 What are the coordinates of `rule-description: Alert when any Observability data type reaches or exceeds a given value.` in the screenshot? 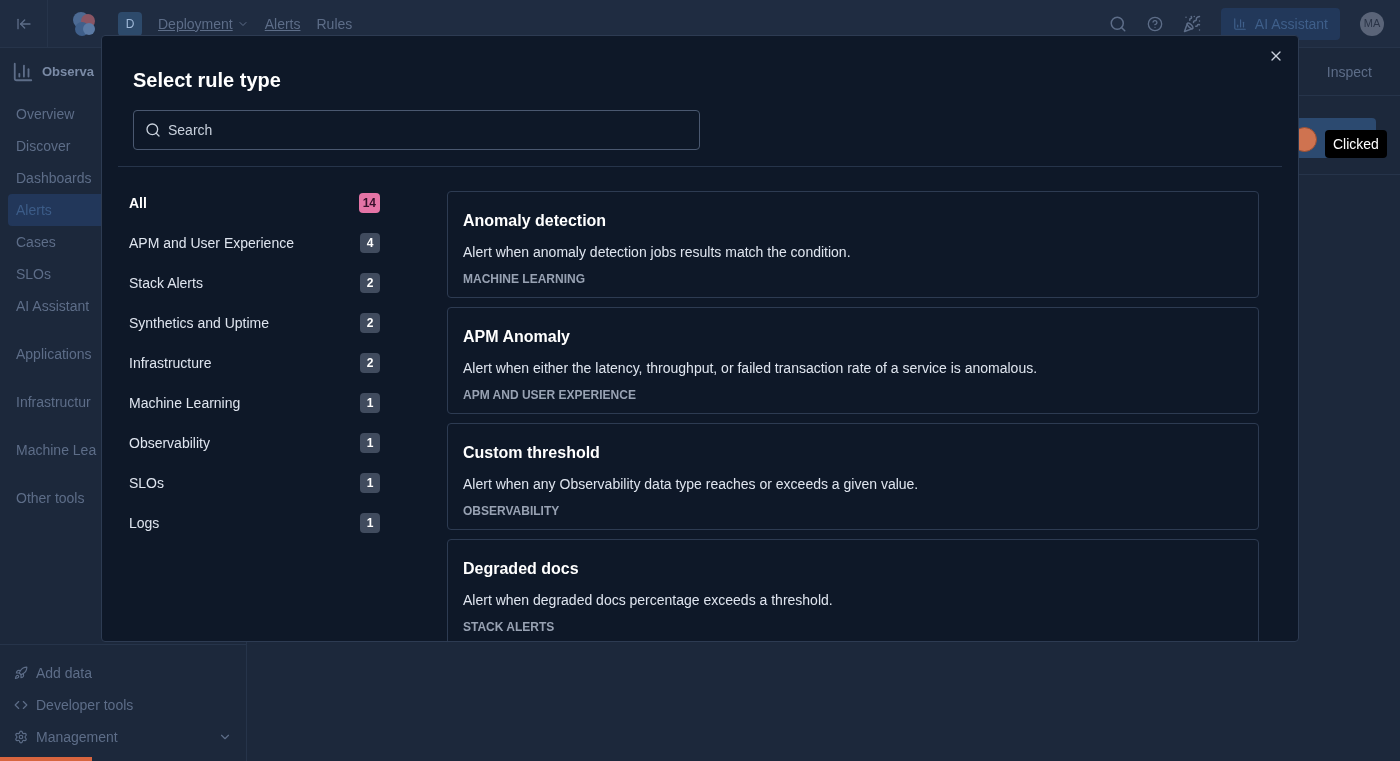 It's located at (691, 484).